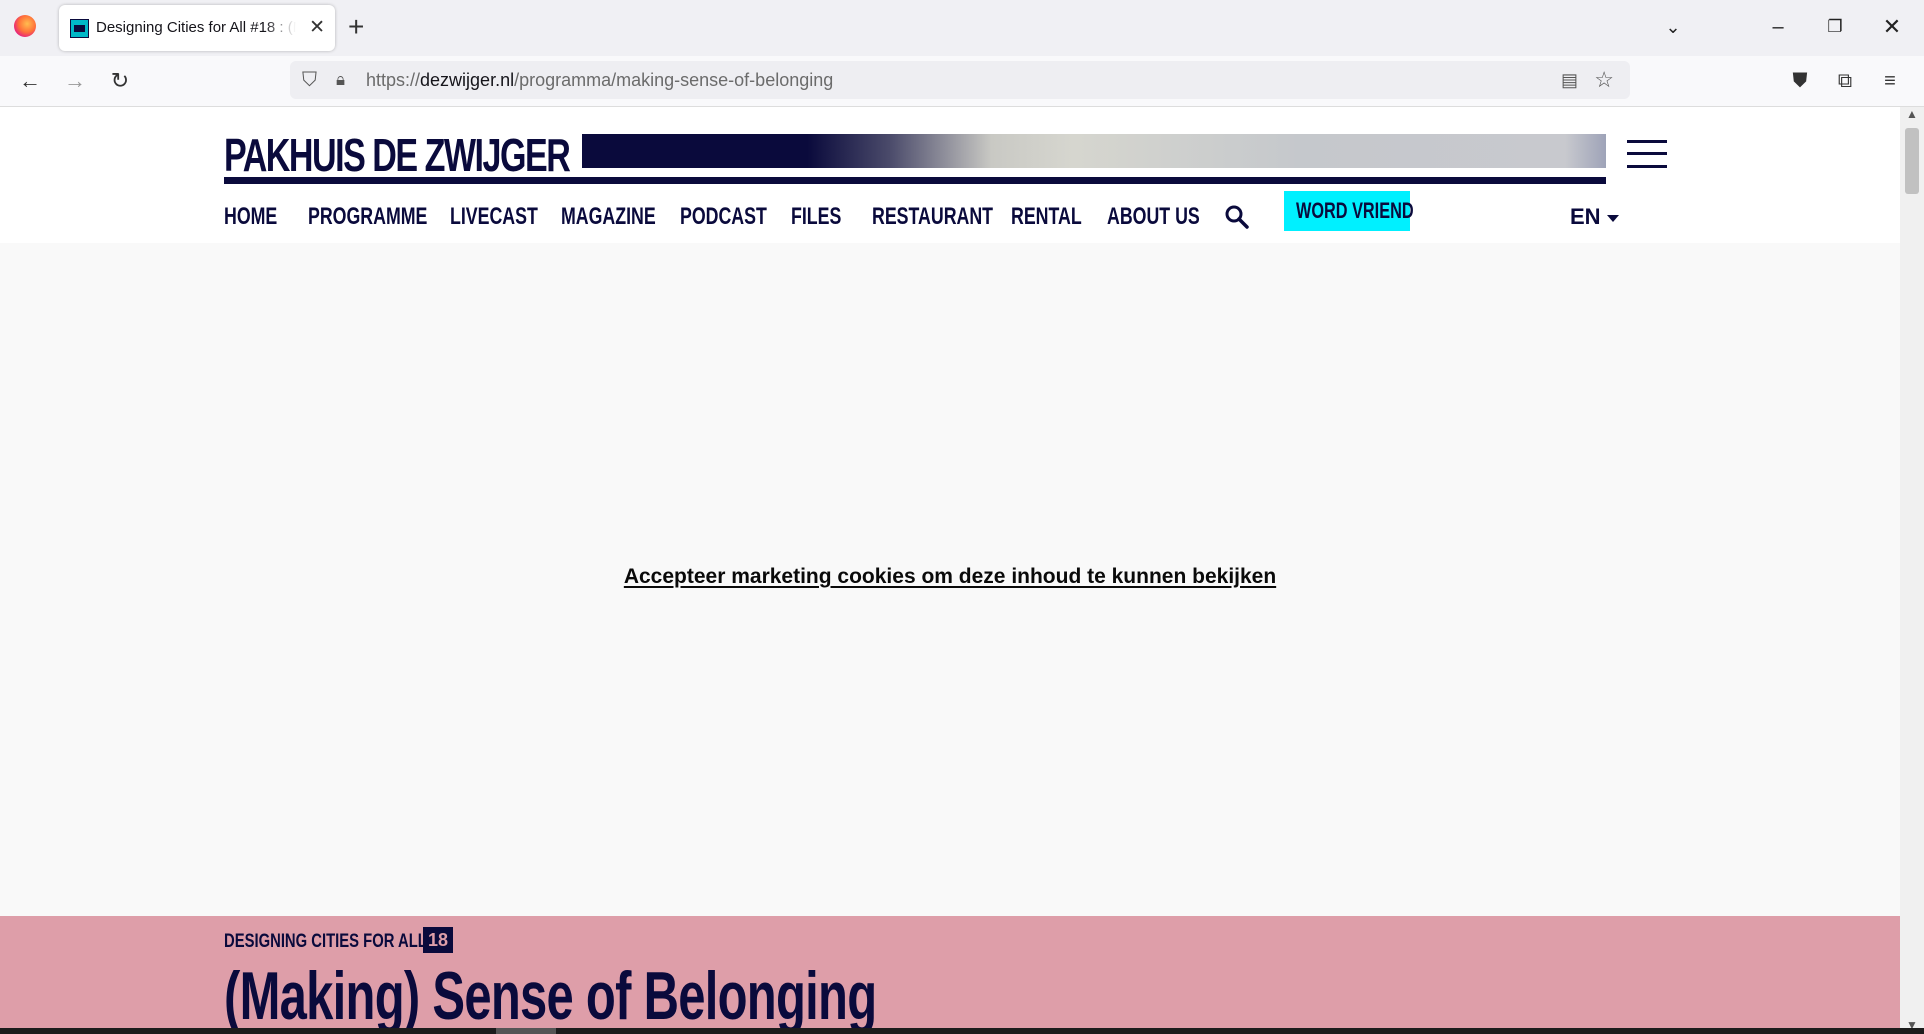 The image size is (1924, 1034). What do you see at coordinates (932, 217) in the screenshot?
I see `nav-restaurant: RESTAURANT` at bounding box center [932, 217].